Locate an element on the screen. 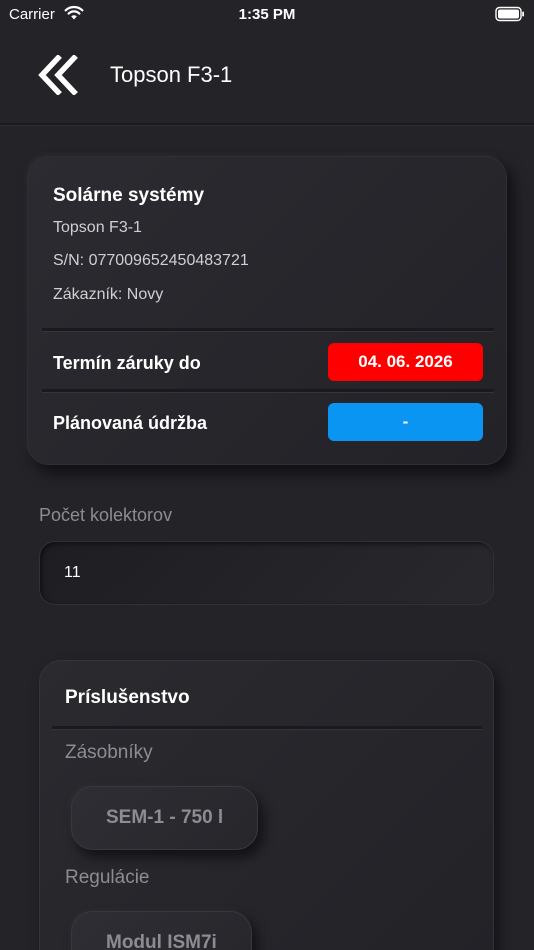  collector-count-label: Počet kolektorov is located at coordinates (106, 515).